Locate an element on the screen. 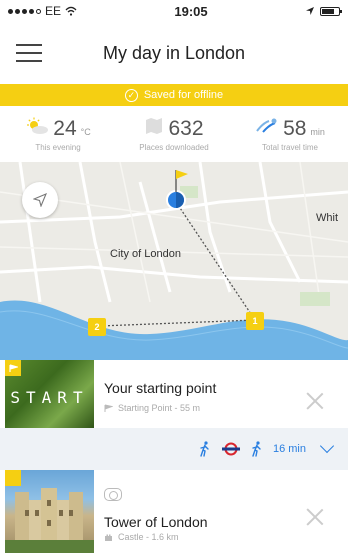 This screenshot has height=553, width=348. locate-button is located at coordinates (40, 200).